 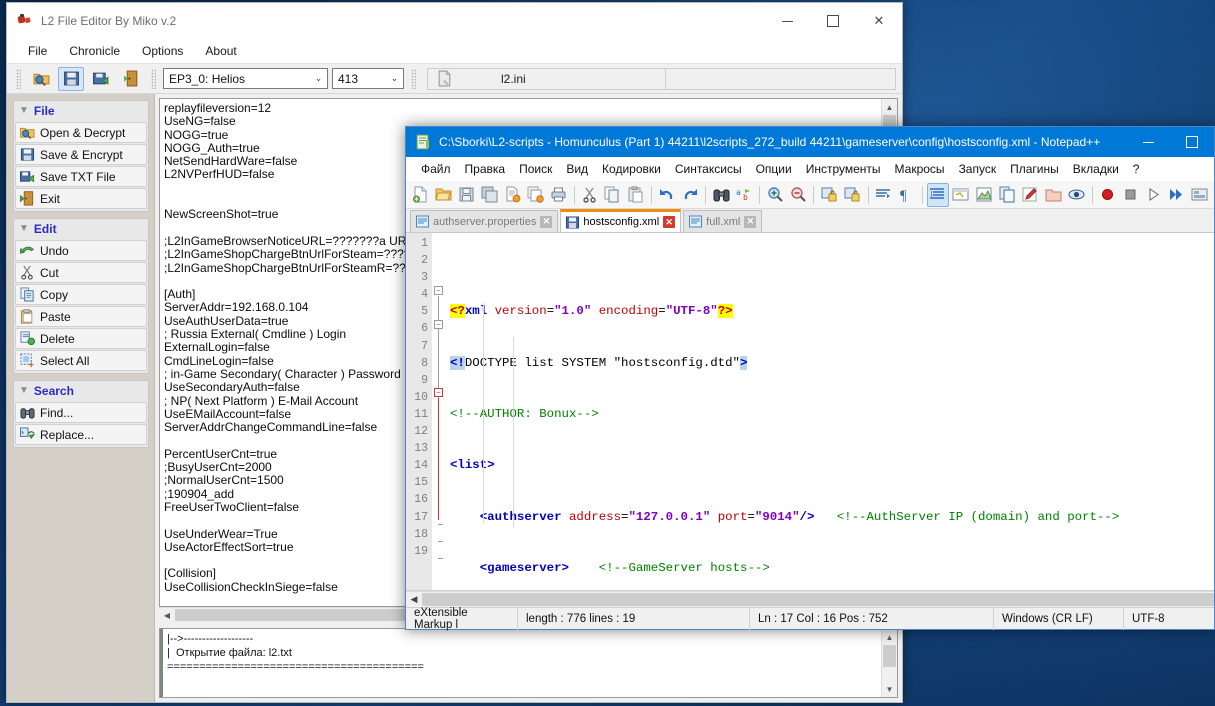 I want to click on undo-icon, so click(x=667, y=195).